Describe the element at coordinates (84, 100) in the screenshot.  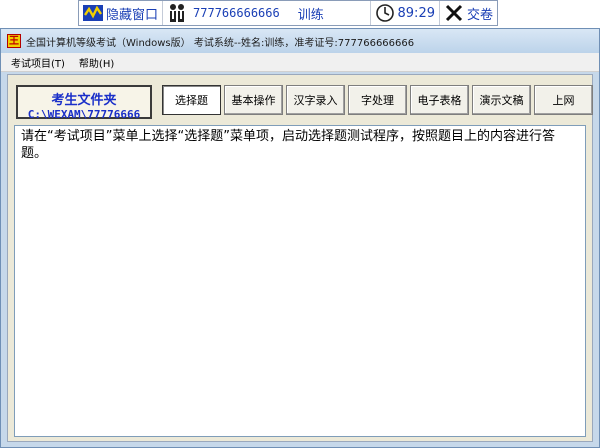
I see `folder-title: 考生文件夹` at that location.